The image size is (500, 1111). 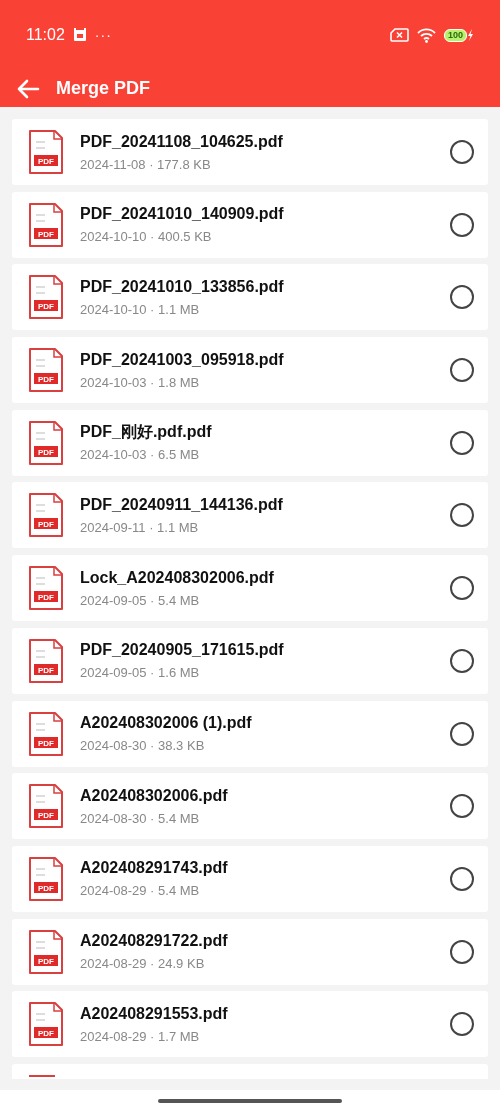 I want to click on file-item: PDF PDF_20241010_140909.pdf 2024-10-10 · 400.5 KB, so click(x=250, y=224).